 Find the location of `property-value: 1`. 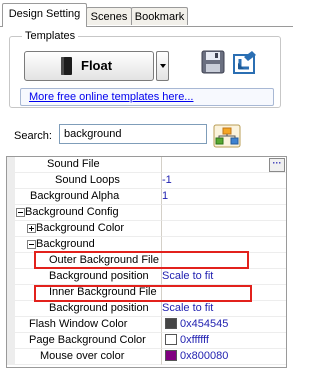

property-value: 1 is located at coordinates (165, 196).